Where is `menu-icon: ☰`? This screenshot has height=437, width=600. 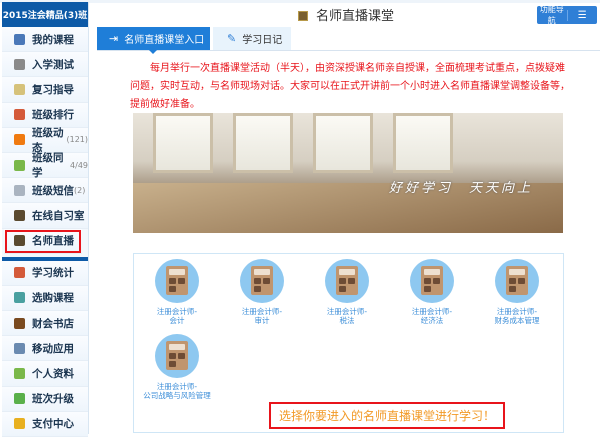 menu-icon: ☰ is located at coordinates (582, 15).